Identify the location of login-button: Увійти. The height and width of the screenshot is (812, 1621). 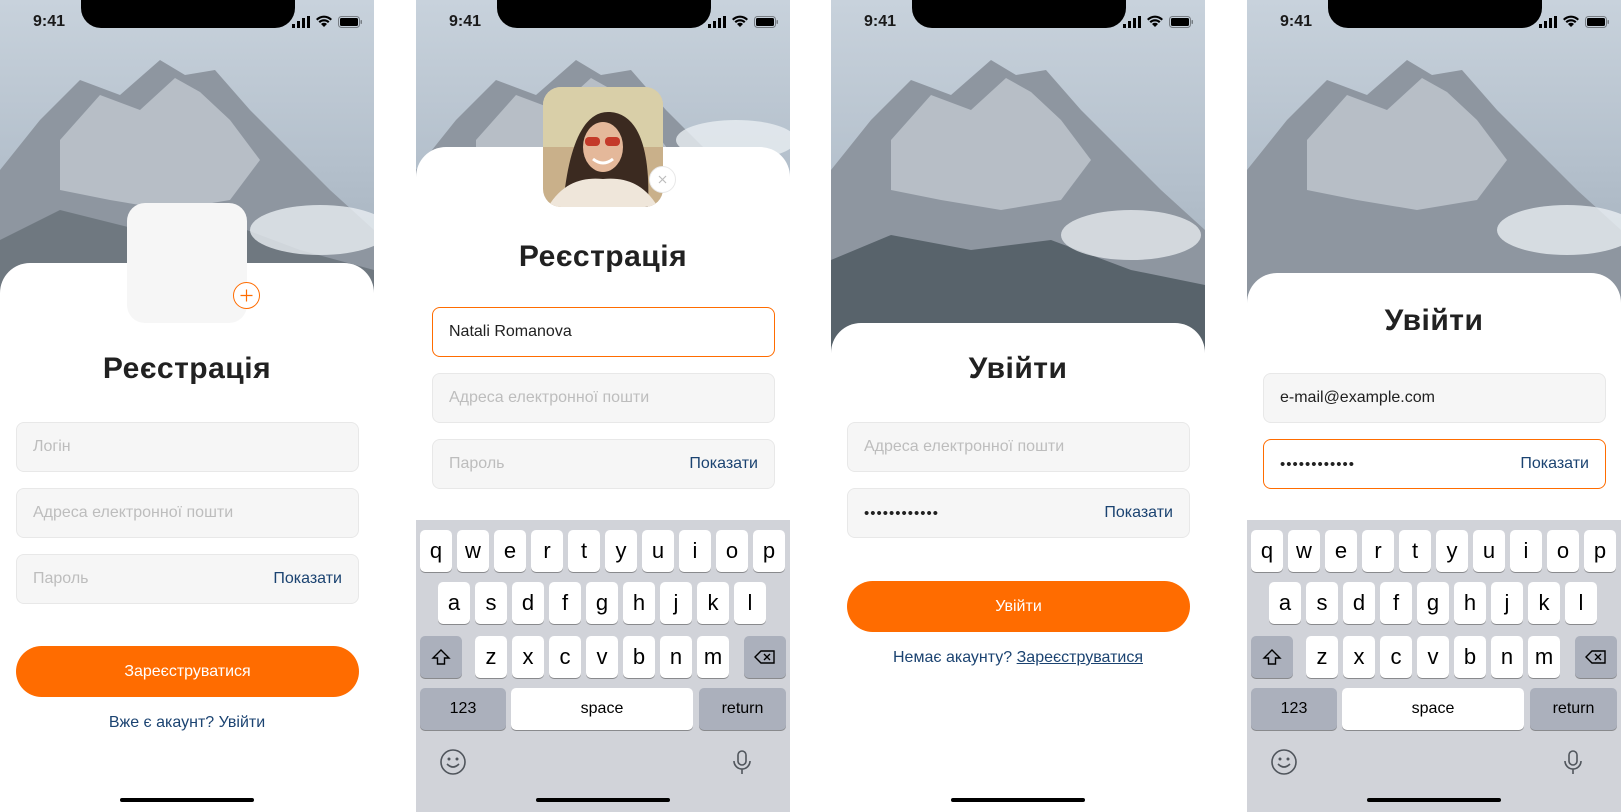
(1018, 606).